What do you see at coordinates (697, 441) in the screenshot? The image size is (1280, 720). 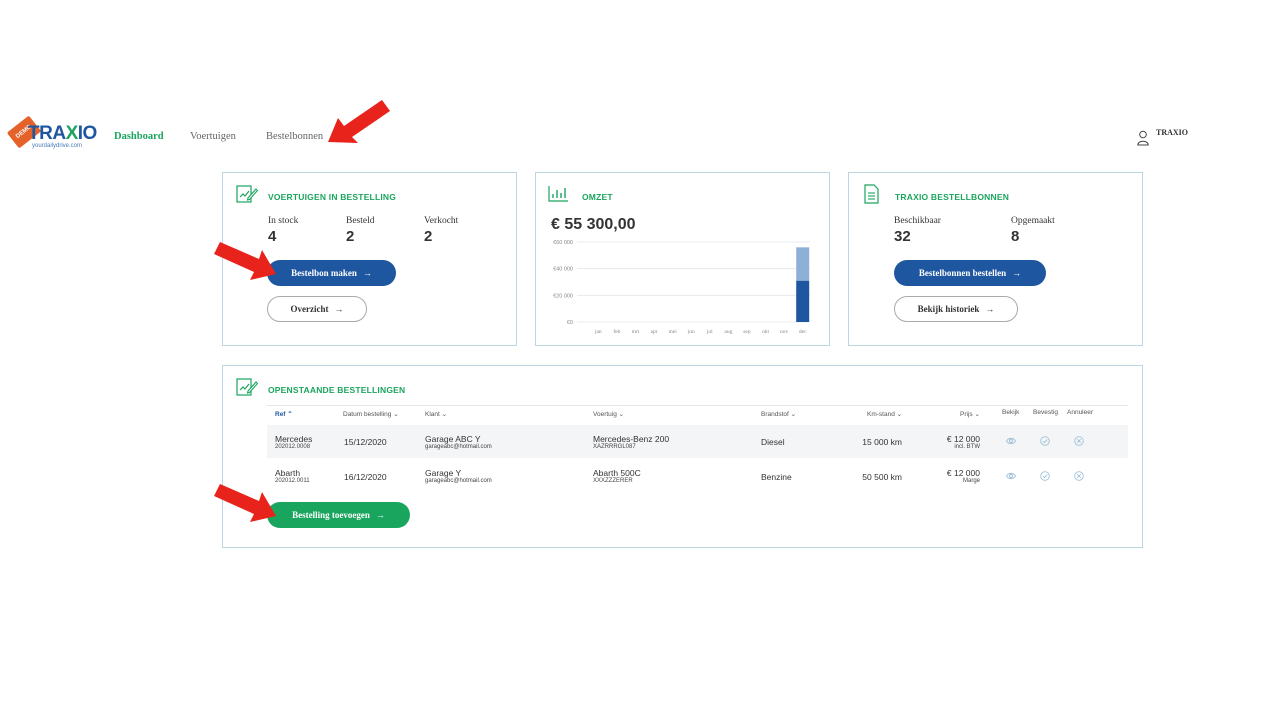 I see `table-row` at bounding box center [697, 441].